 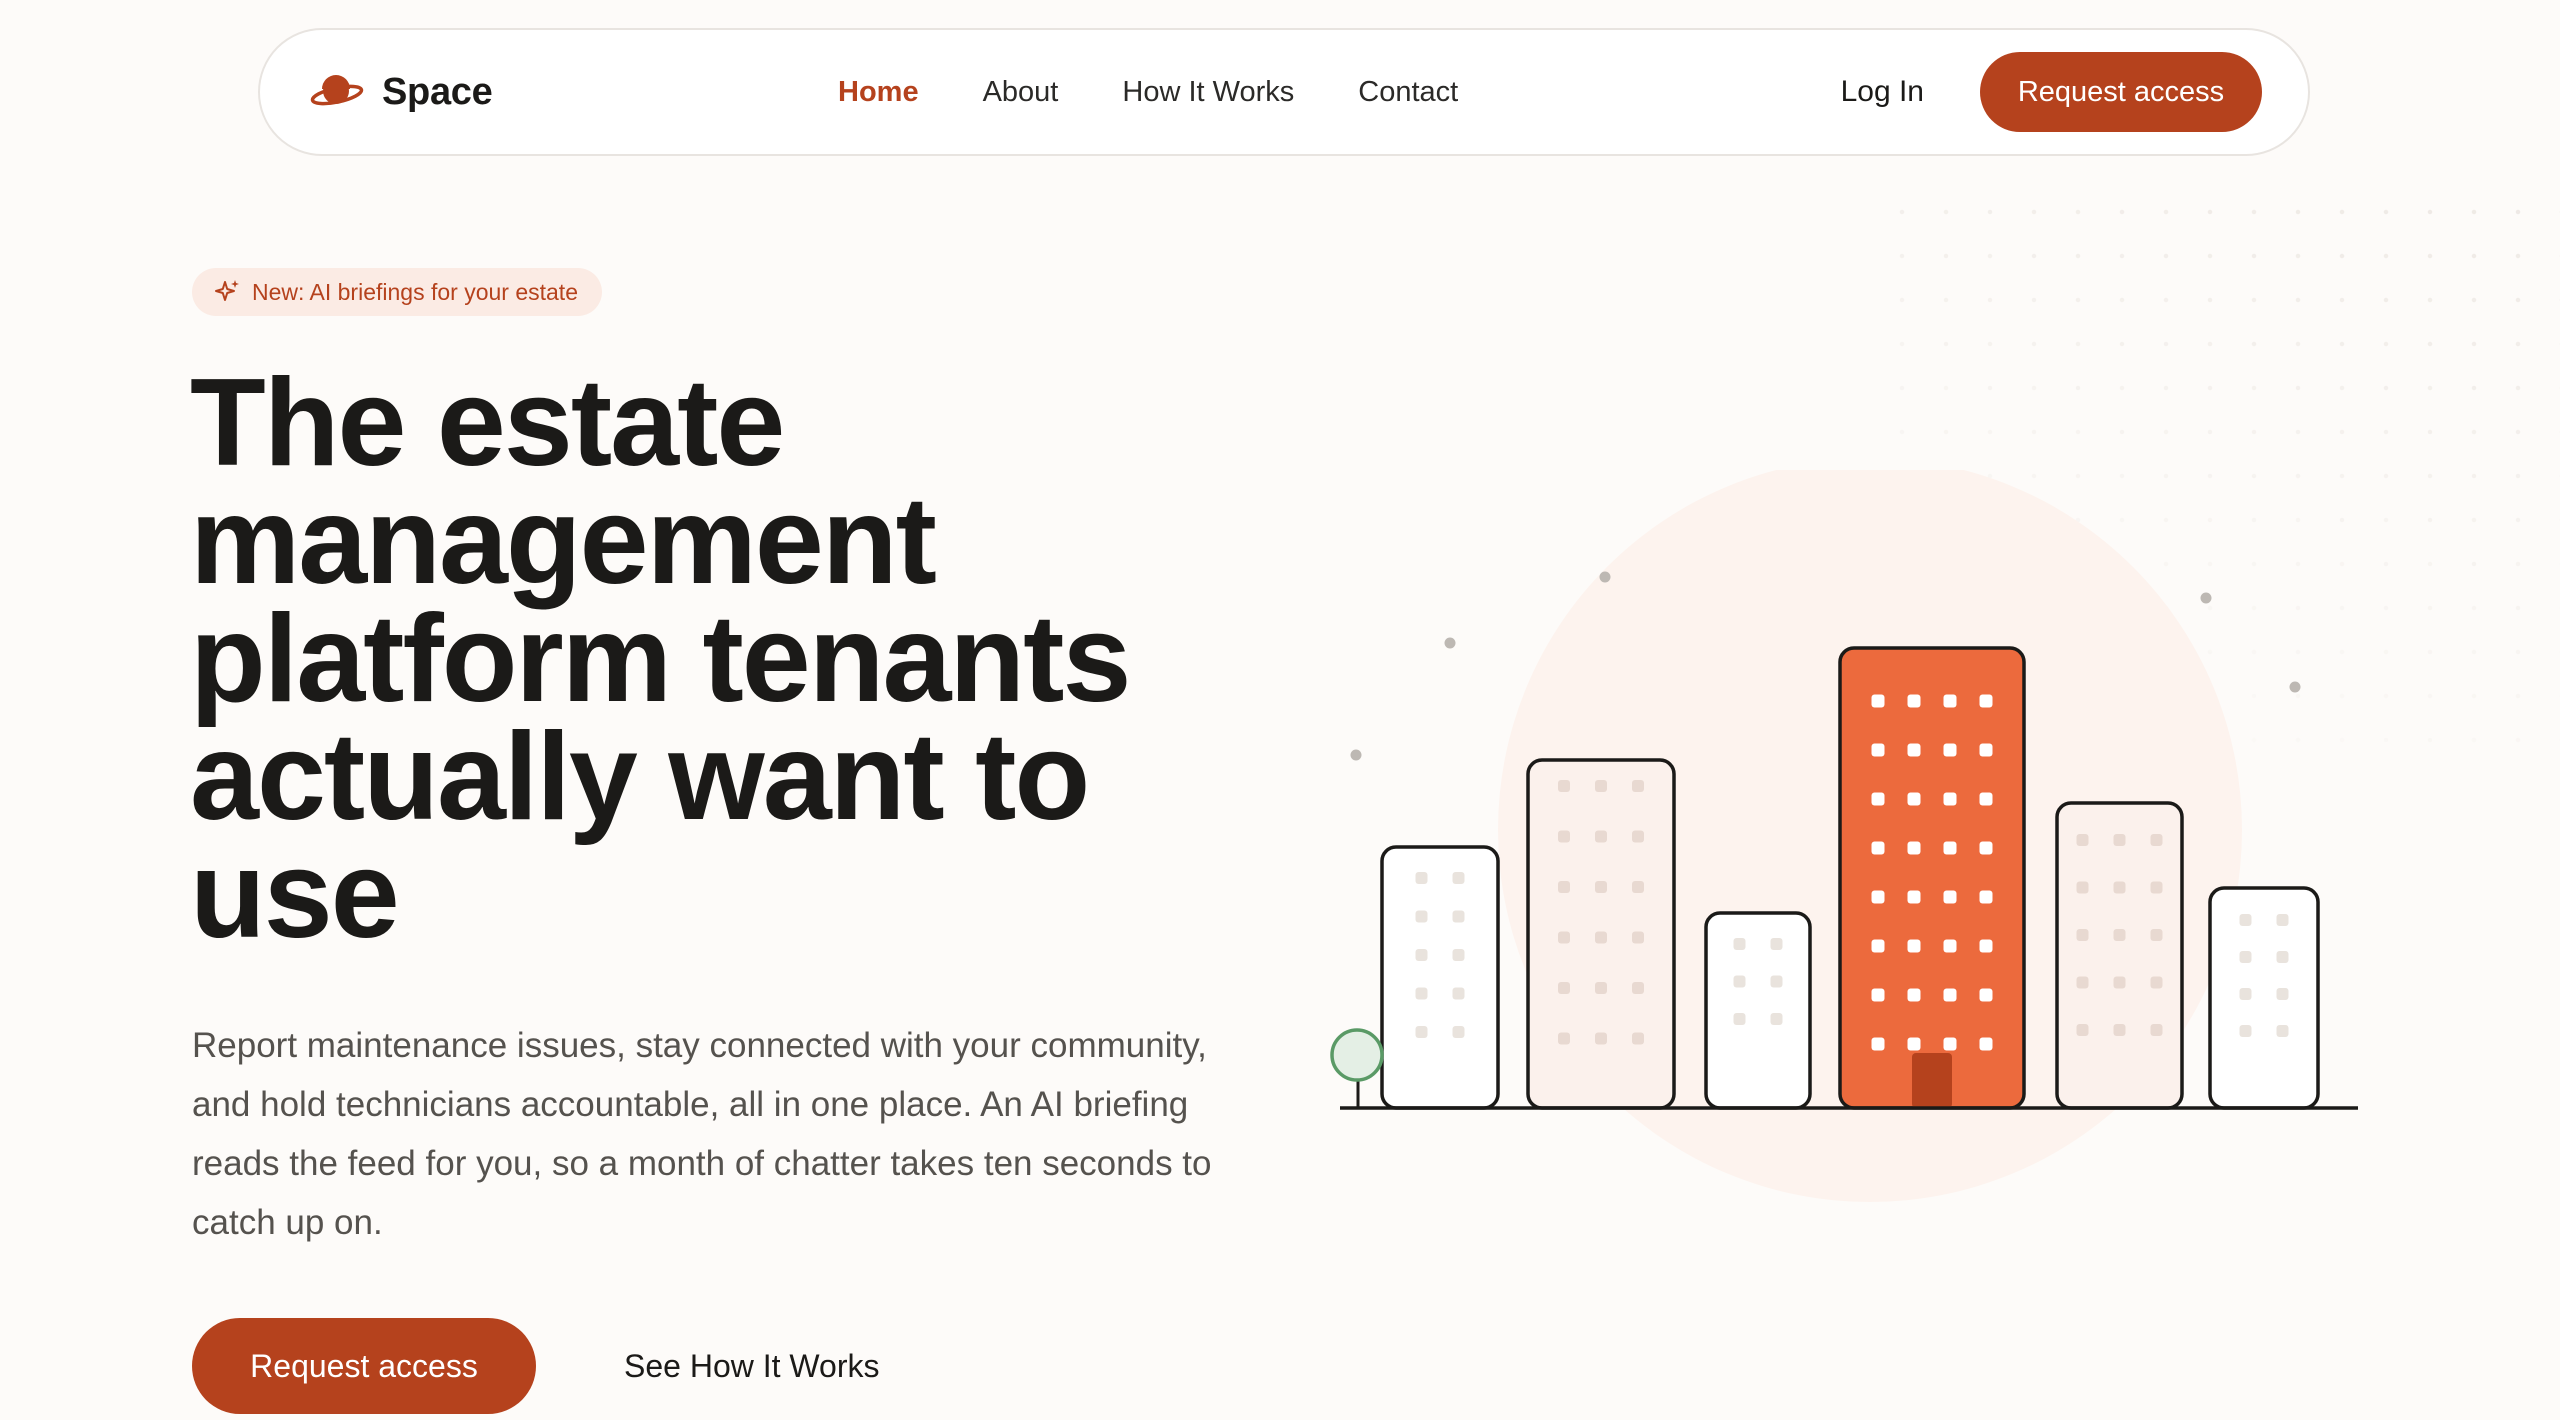 What do you see at coordinates (878, 92) in the screenshot?
I see `nav-link-home: Home` at bounding box center [878, 92].